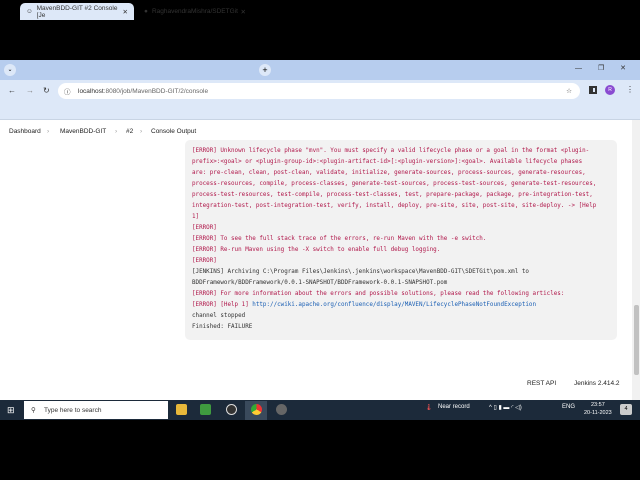 This screenshot has width=640, height=480. I want to click on console-line: Finished: FAILURE, so click(222, 327).